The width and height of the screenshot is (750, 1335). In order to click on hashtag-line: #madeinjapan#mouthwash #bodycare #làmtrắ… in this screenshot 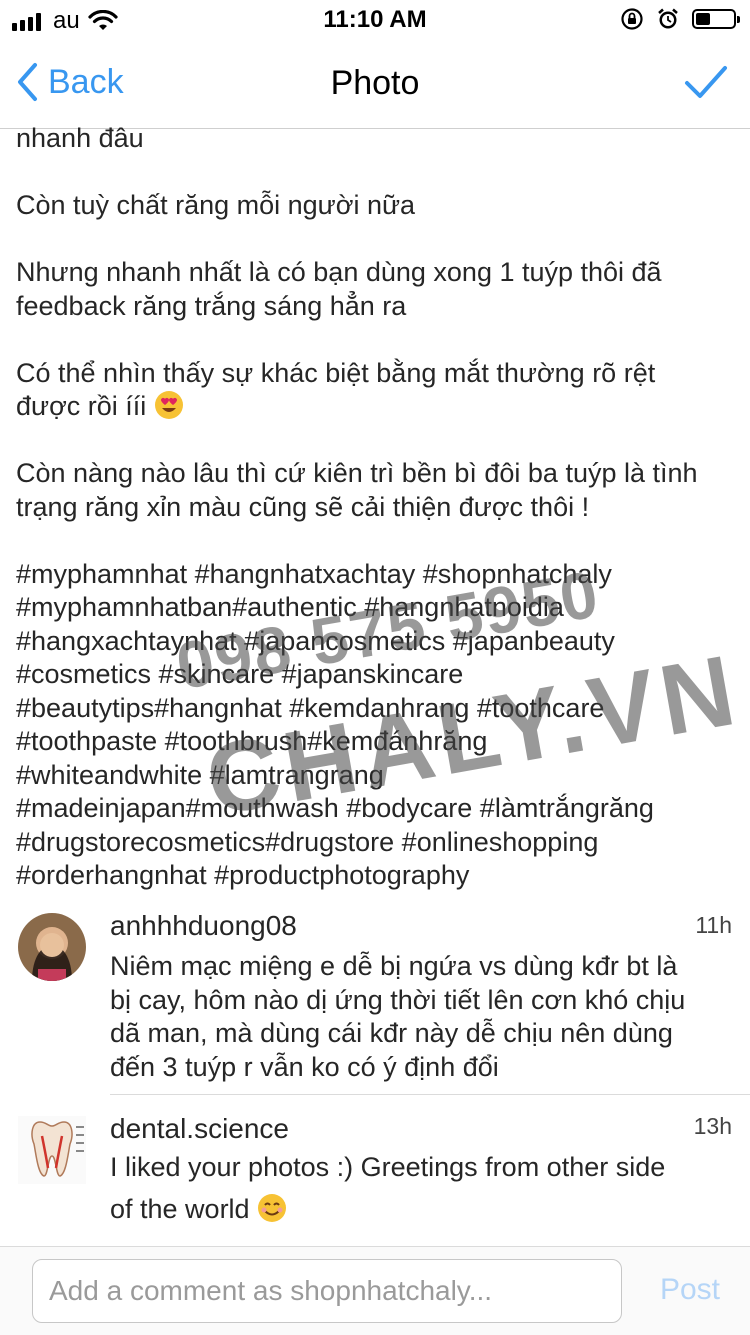, I will do `click(366, 809)`.